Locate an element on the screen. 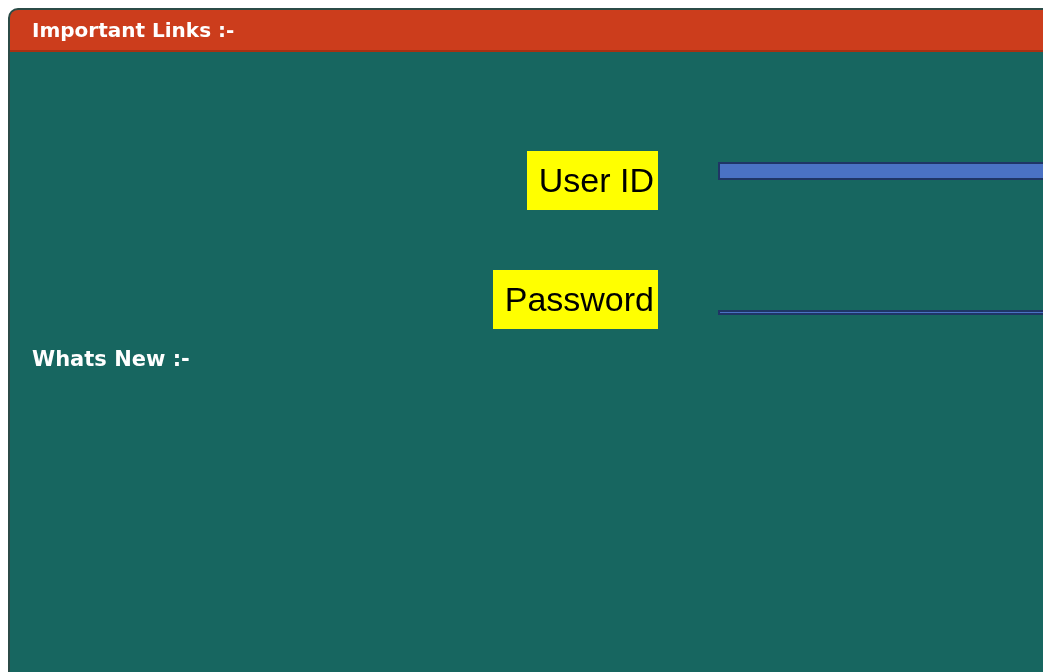 This screenshot has width=1043, height=672. field-label: User ID is located at coordinates (592, 180).